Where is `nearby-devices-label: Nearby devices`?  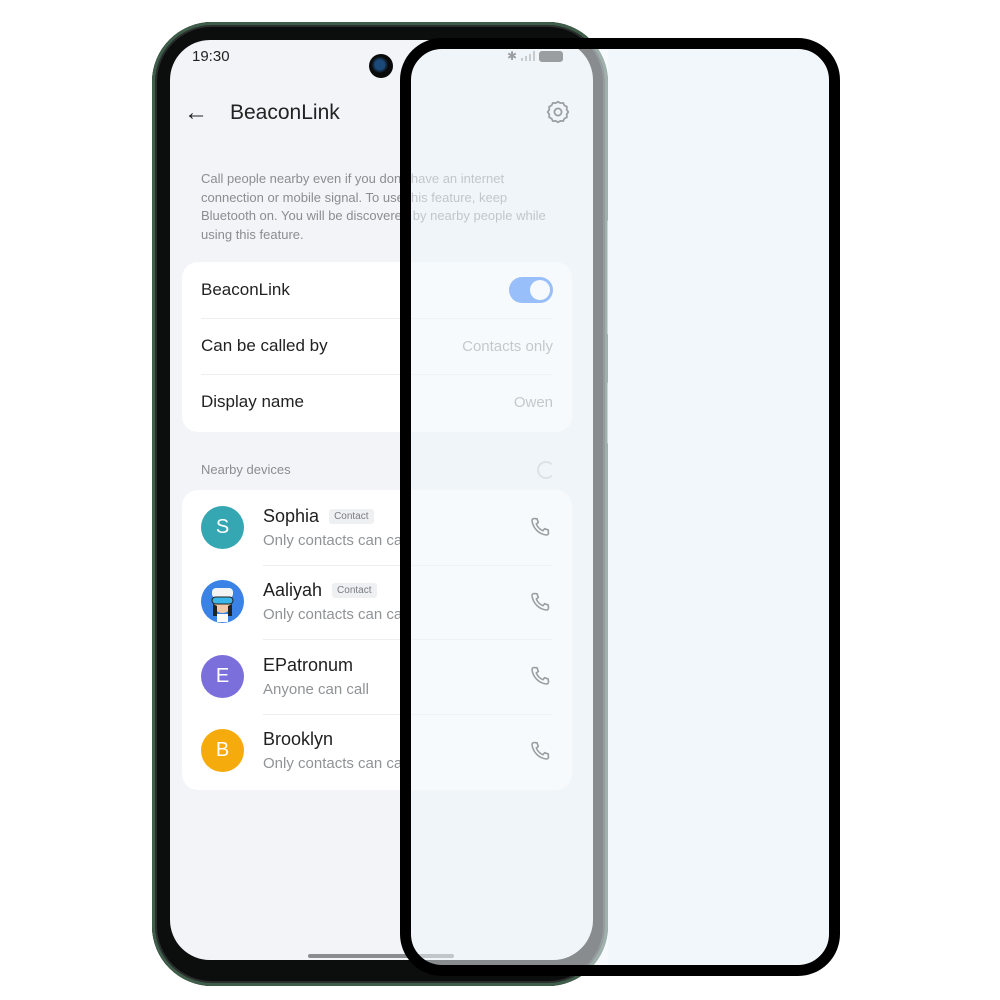 nearby-devices-label: Nearby devices is located at coordinates (246, 469).